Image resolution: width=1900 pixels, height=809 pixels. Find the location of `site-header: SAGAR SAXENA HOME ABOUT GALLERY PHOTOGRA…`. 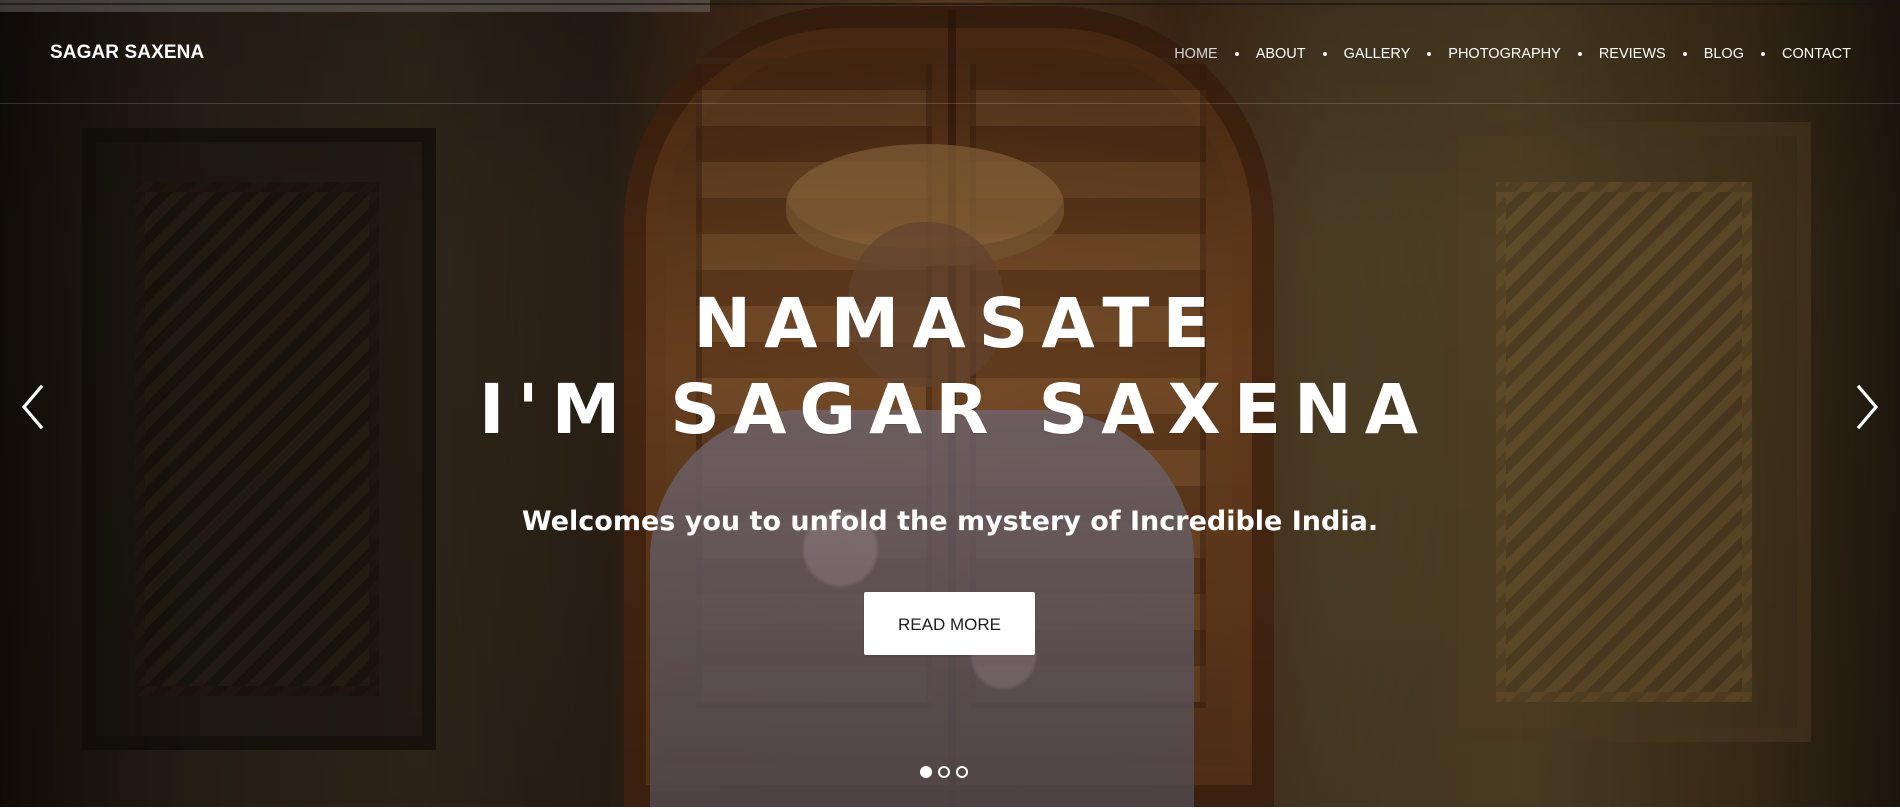

site-header: SAGAR SAXENA HOME ABOUT GALLERY PHOTOGRA… is located at coordinates (950, 52).